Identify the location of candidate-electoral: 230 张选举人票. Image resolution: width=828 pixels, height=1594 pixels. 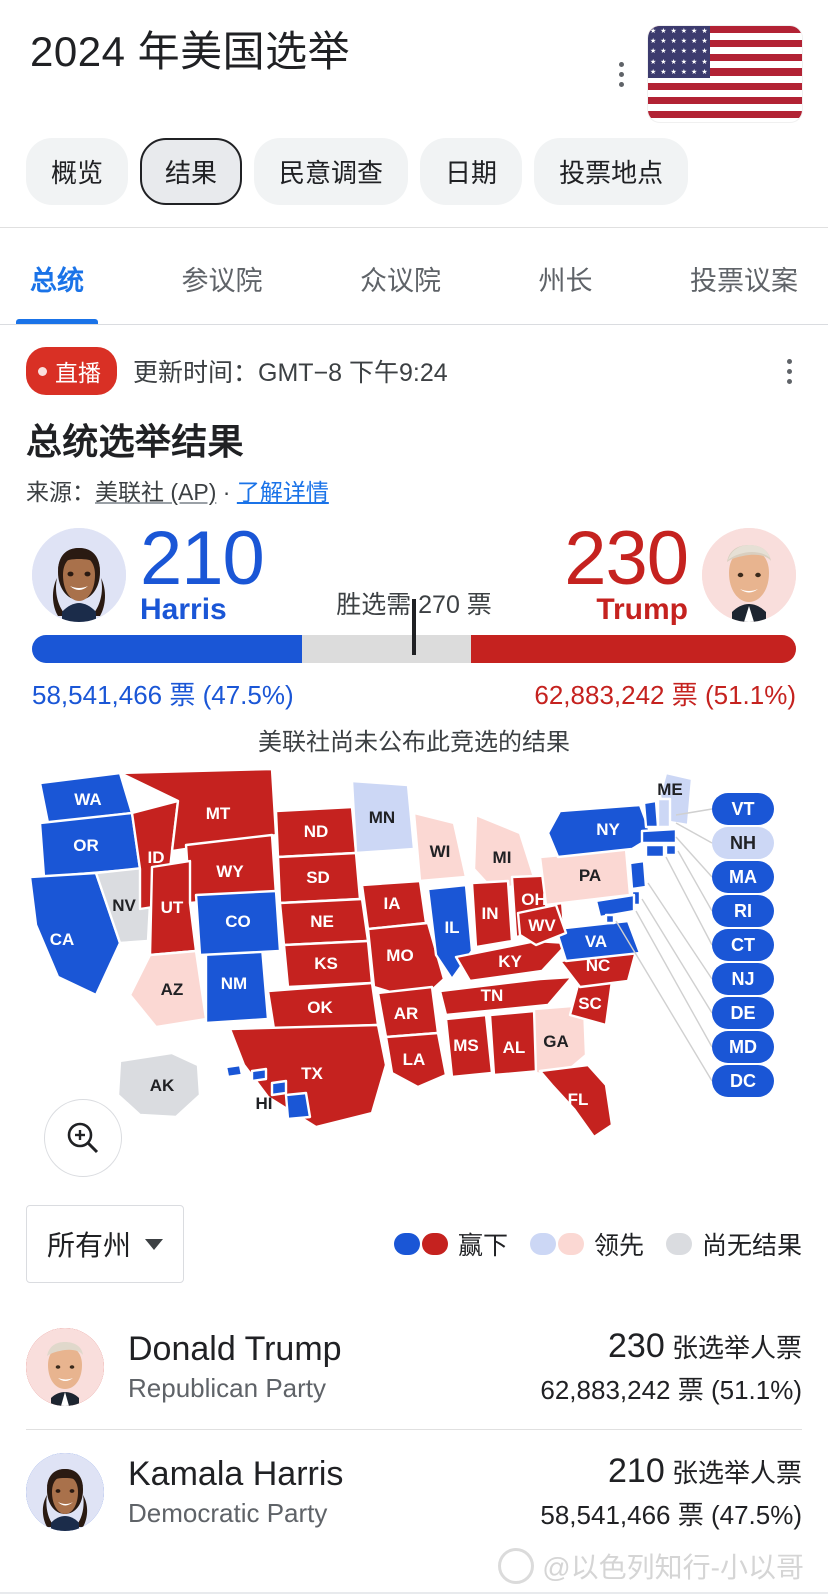
(671, 1346).